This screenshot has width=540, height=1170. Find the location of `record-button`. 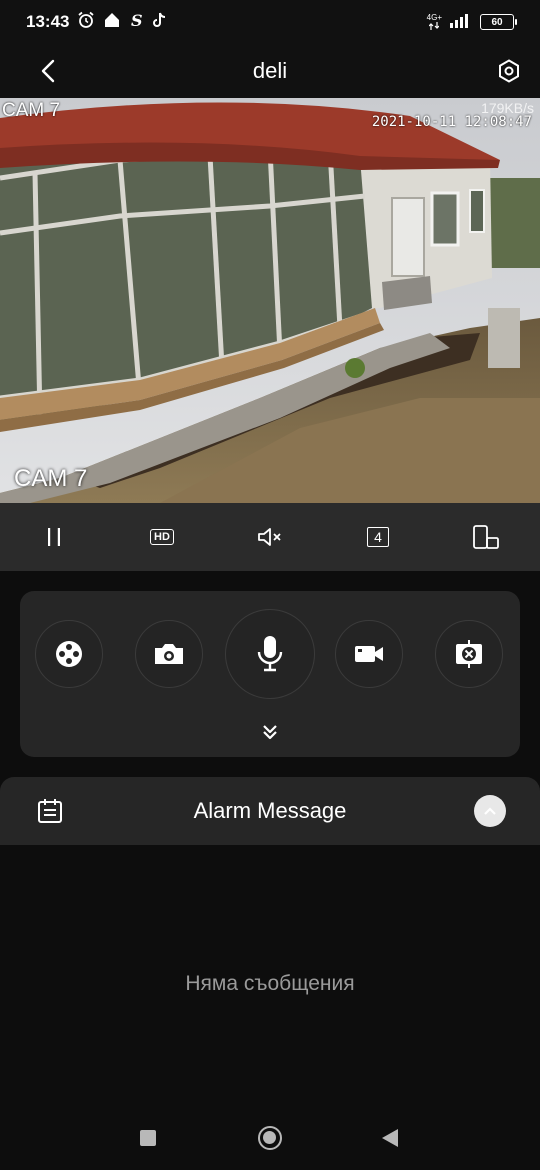

record-button is located at coordinates (369, 654).